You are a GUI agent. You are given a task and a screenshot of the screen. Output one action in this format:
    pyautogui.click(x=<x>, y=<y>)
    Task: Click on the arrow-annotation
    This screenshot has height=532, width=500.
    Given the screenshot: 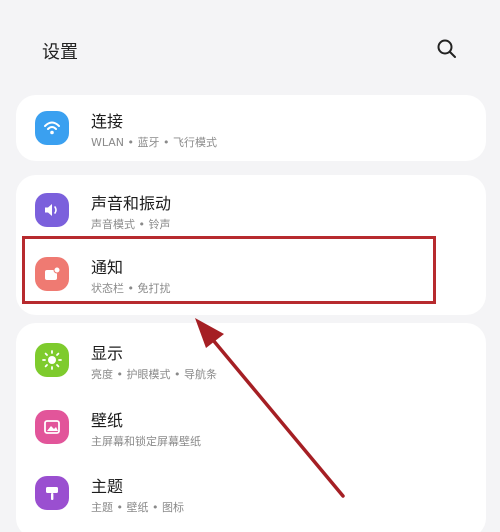 What is the action you would take?
    pyautogui.click(x=270, y=408)
    